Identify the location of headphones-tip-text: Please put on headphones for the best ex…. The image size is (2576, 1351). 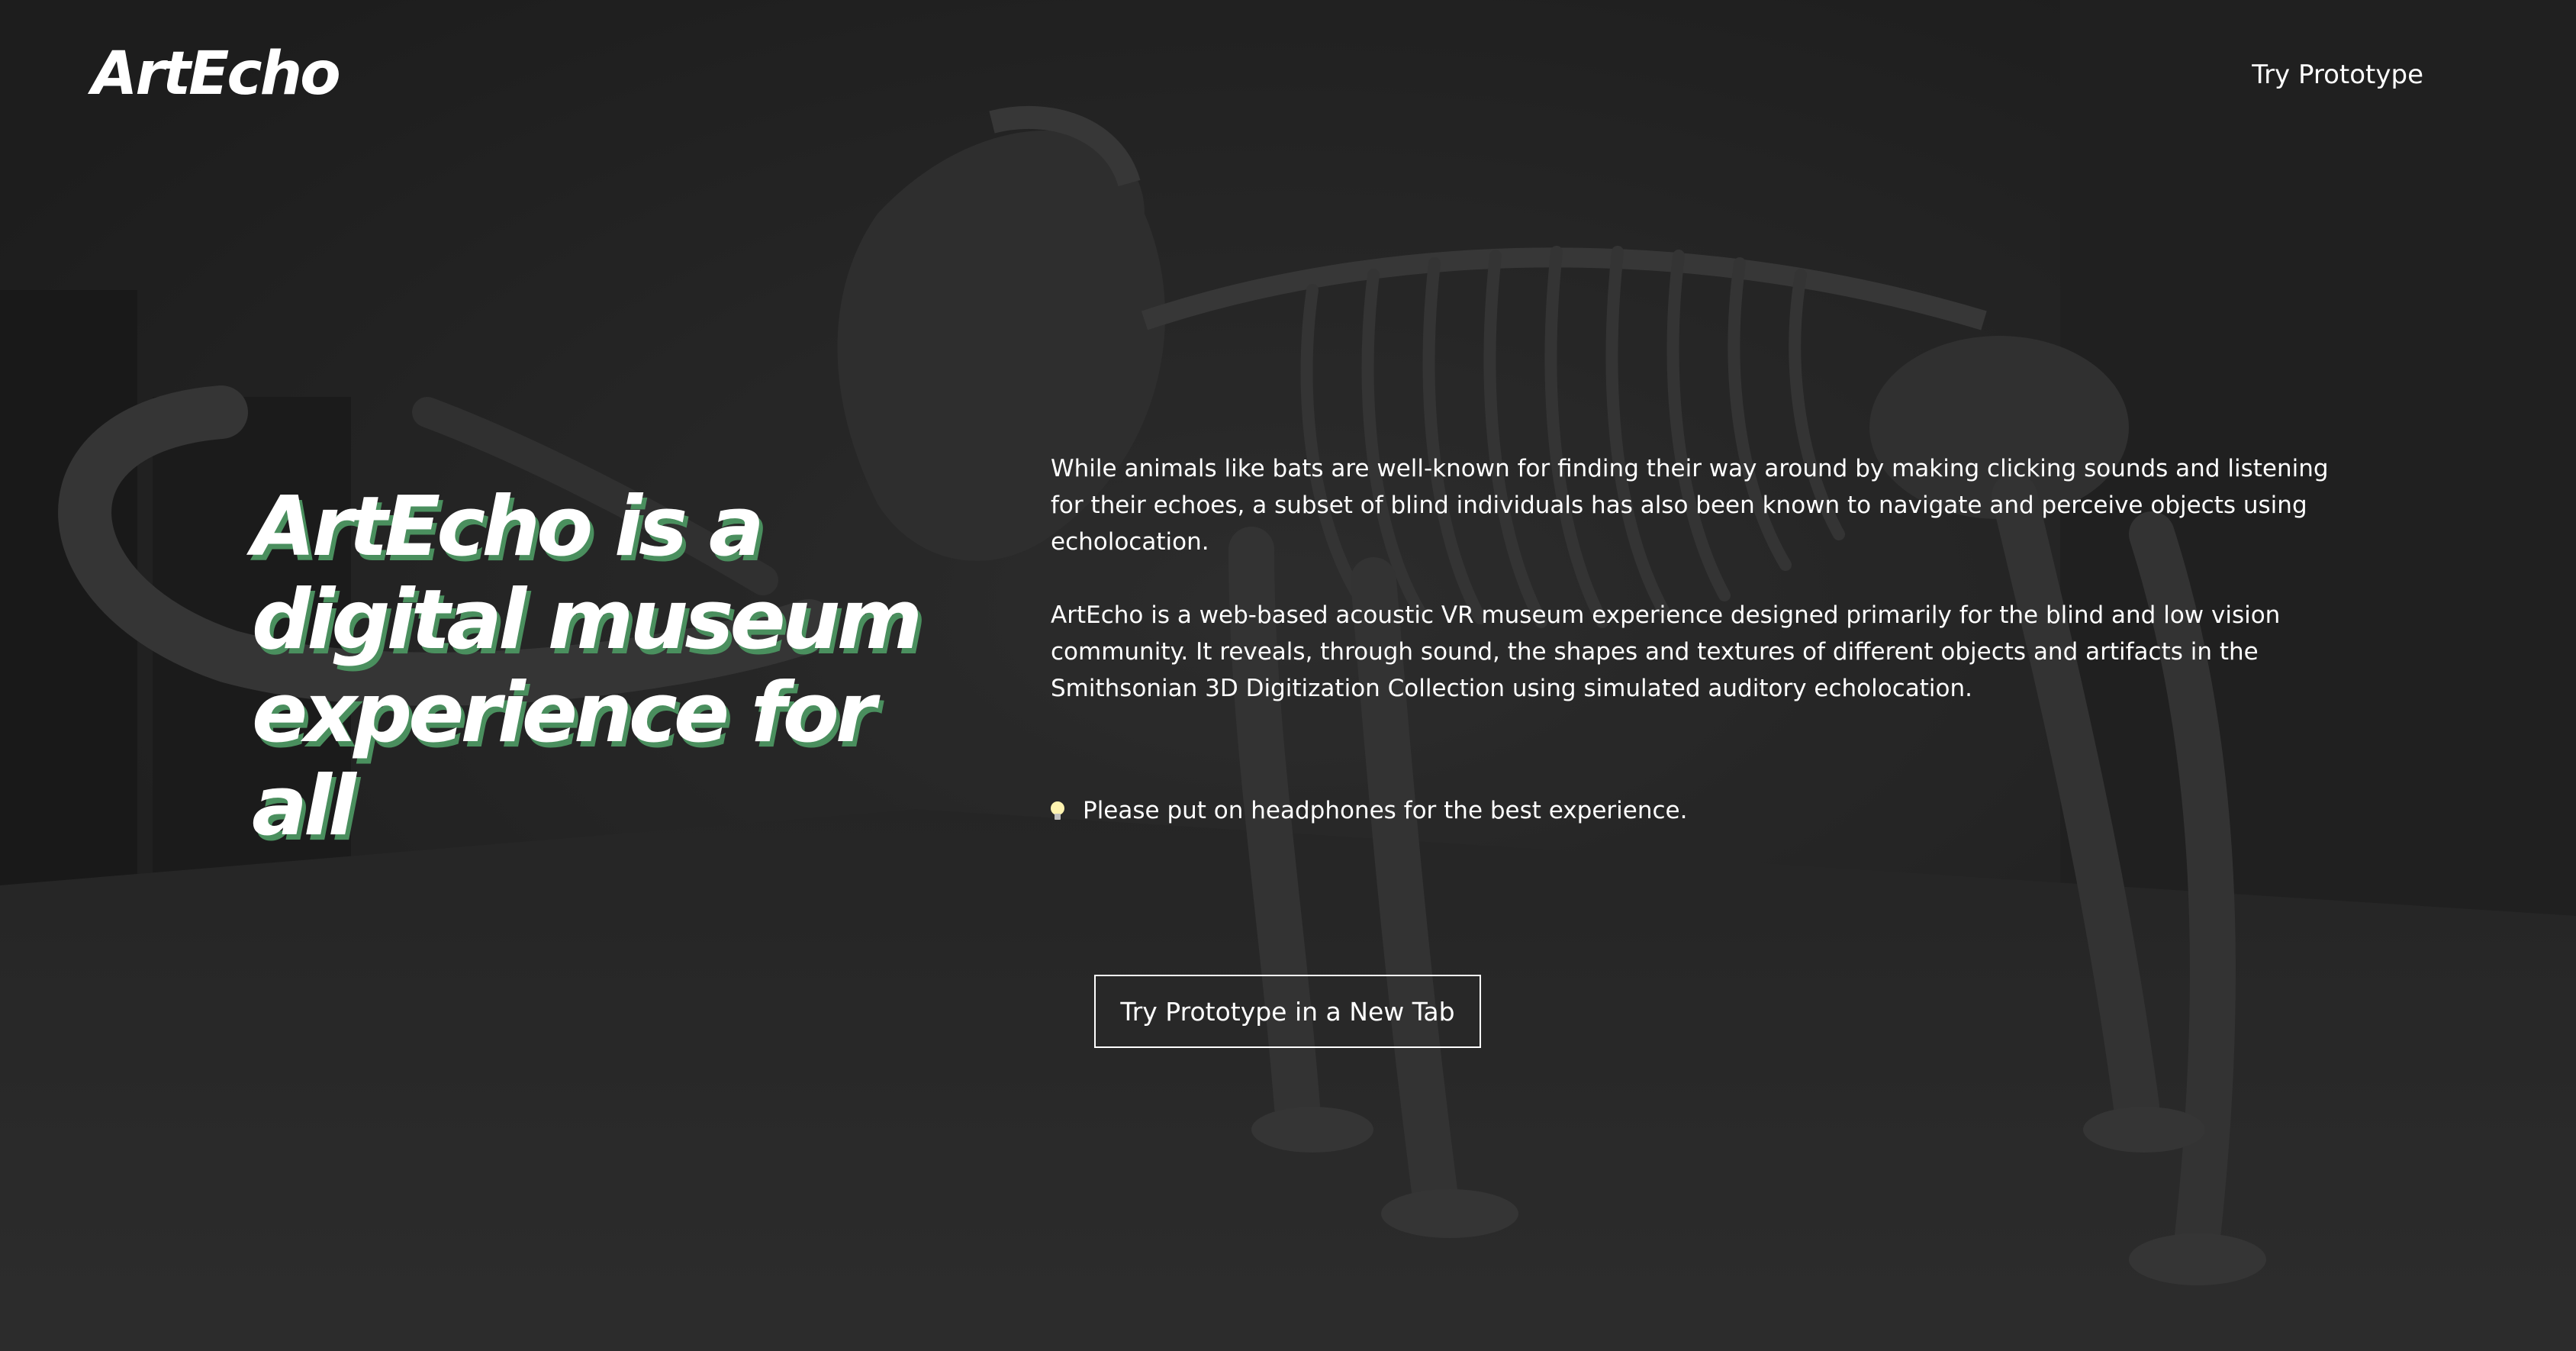
(1385, 810).